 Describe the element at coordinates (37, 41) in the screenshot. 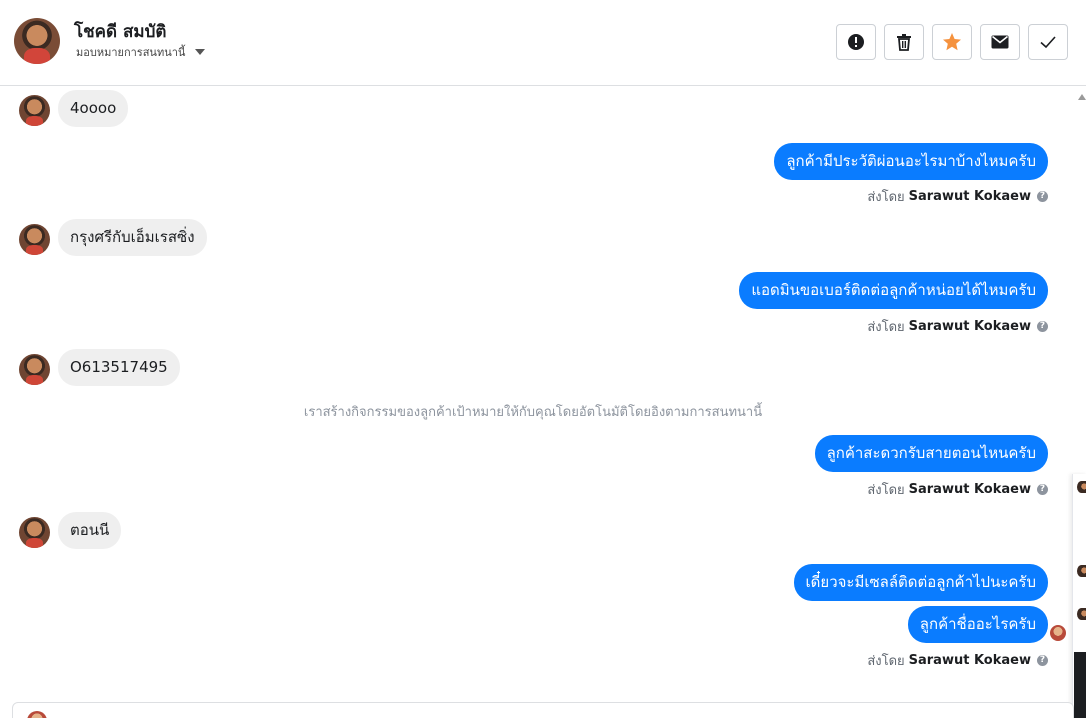

I see `contact-avatar` at that location.